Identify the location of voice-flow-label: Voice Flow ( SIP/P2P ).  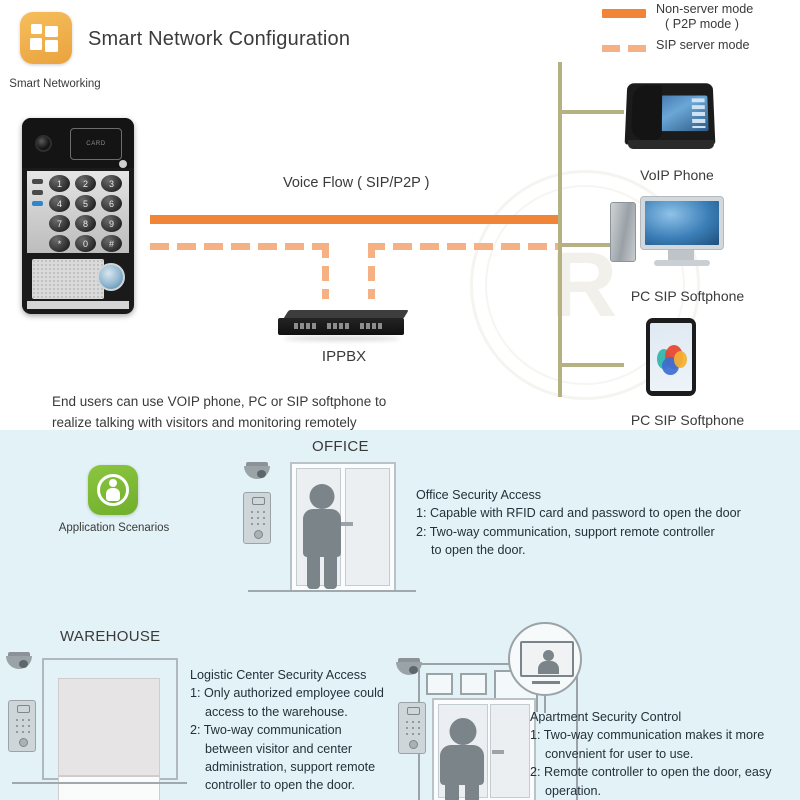
(356, 183).